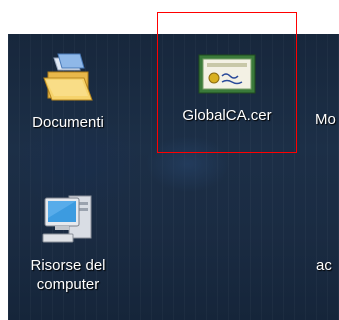  Describe the element at coordinates (324, 265) in the screenshot. I see `desktop-icon-label: ac` at that location.